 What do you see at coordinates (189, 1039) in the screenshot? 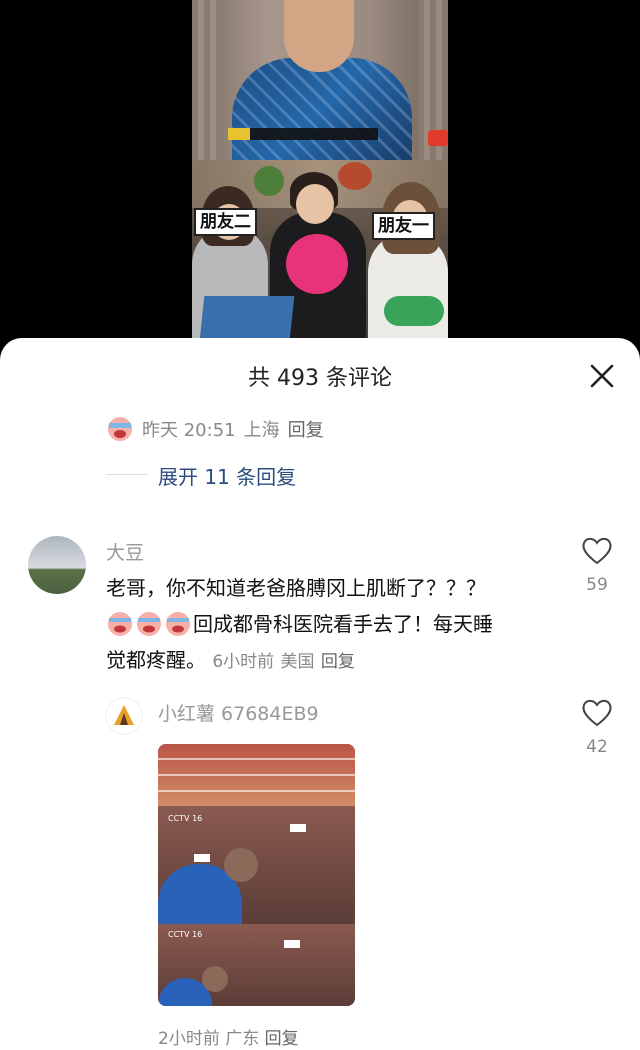
I see `reply-time: 2小时前` at bounding box center [189, 1039].